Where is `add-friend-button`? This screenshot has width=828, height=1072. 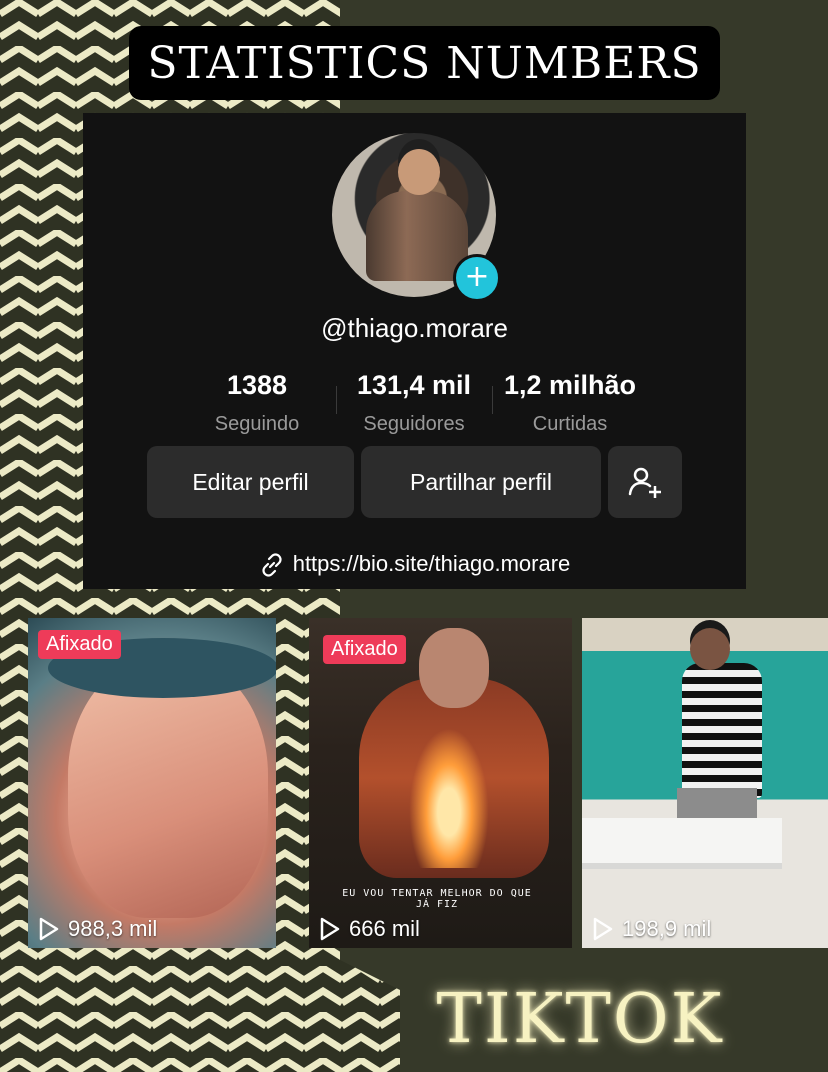 add-friend-button is located at coordinates (645, 482).